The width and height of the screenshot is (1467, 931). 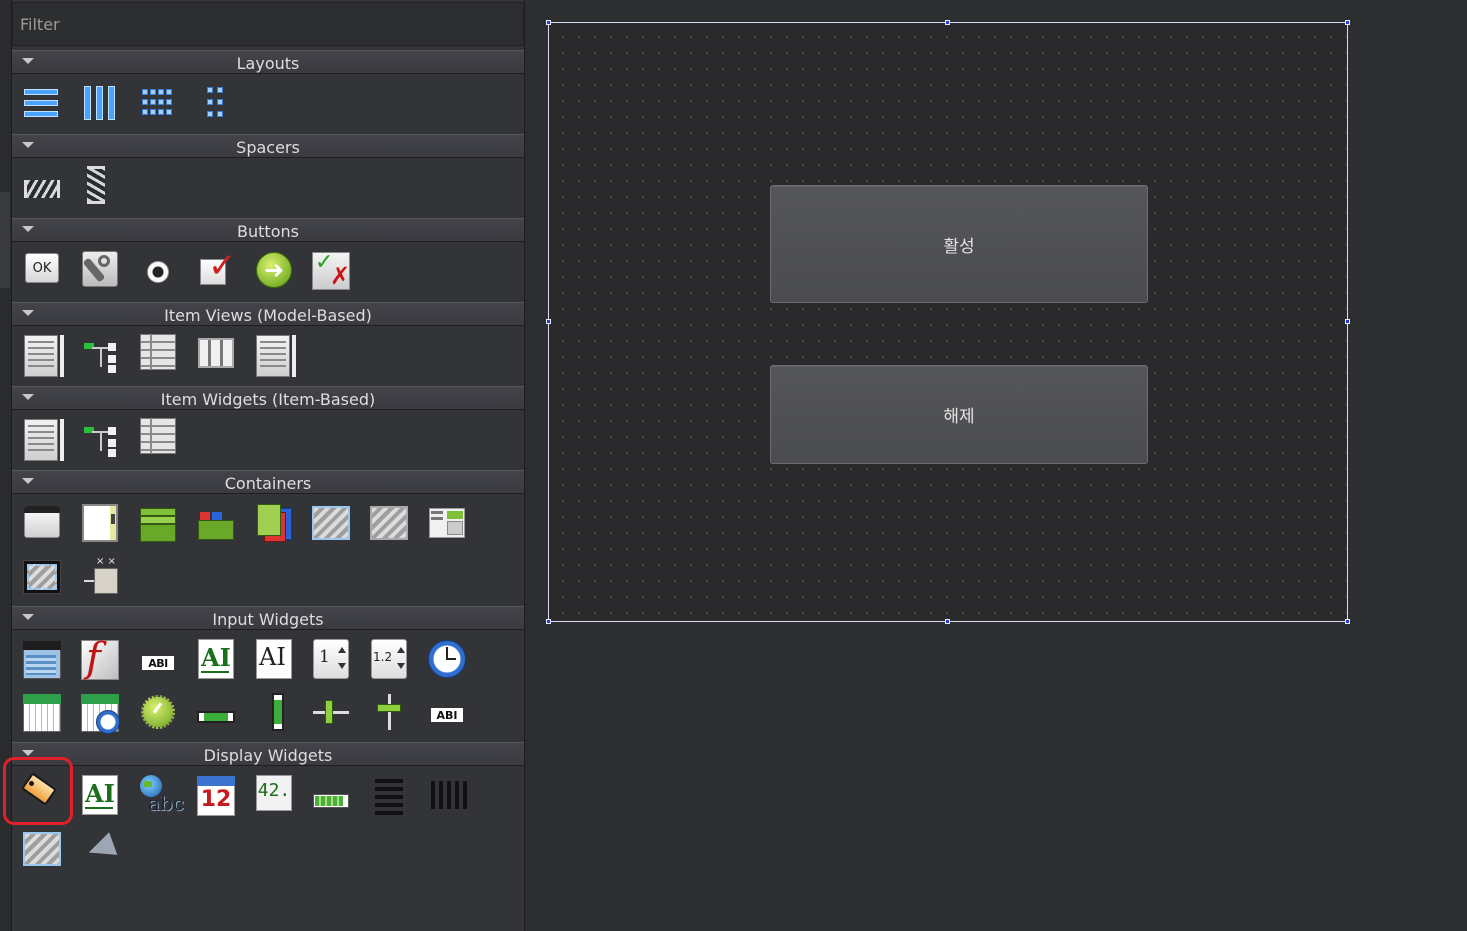 I want to click on filter-field, so click(x=268, y=24).